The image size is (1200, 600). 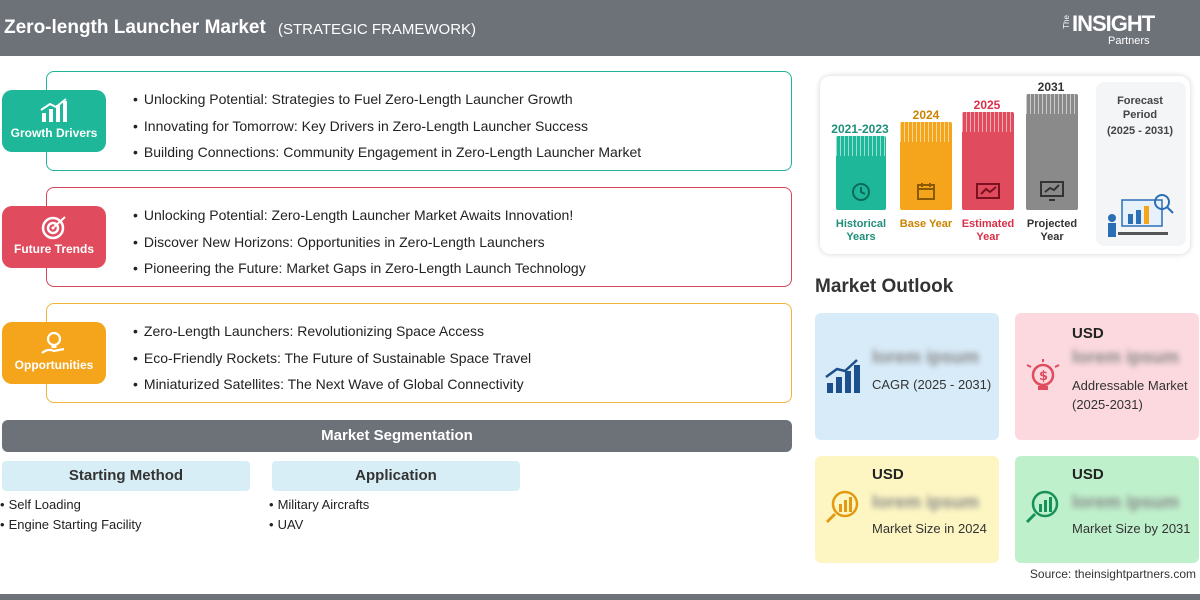 What do you see at coordinates (1130, 395) in the screenshot?
I see `addressable-label: Addressable Market (2025-2031)` at bounding box center [1130, 395].